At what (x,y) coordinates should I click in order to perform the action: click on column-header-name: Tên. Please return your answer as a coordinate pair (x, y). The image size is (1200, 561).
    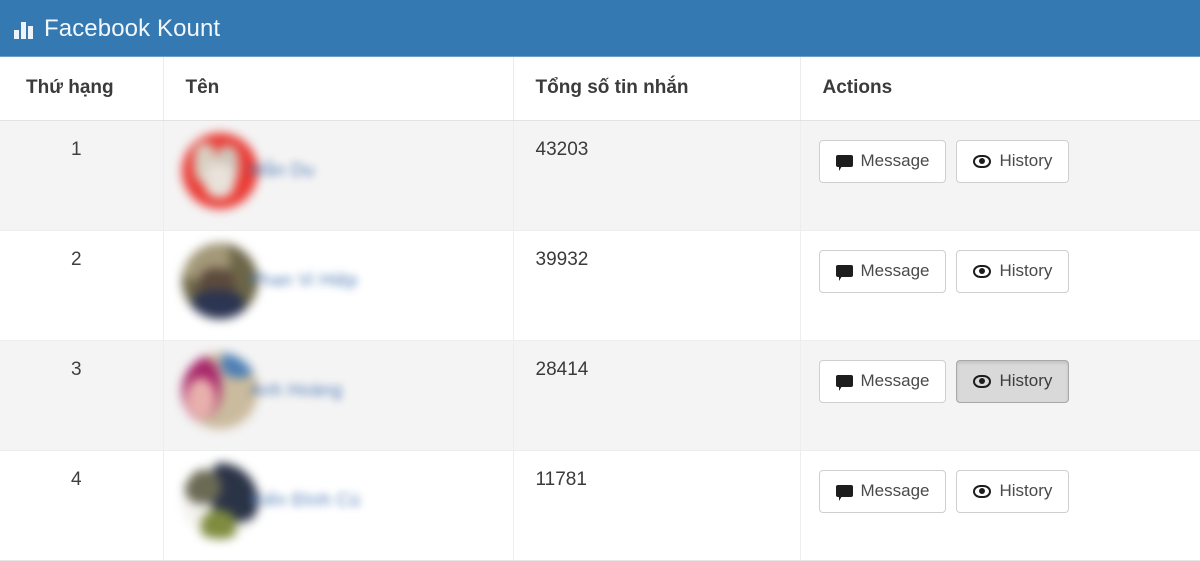
    Looking at the image, I should click on (338, 89).